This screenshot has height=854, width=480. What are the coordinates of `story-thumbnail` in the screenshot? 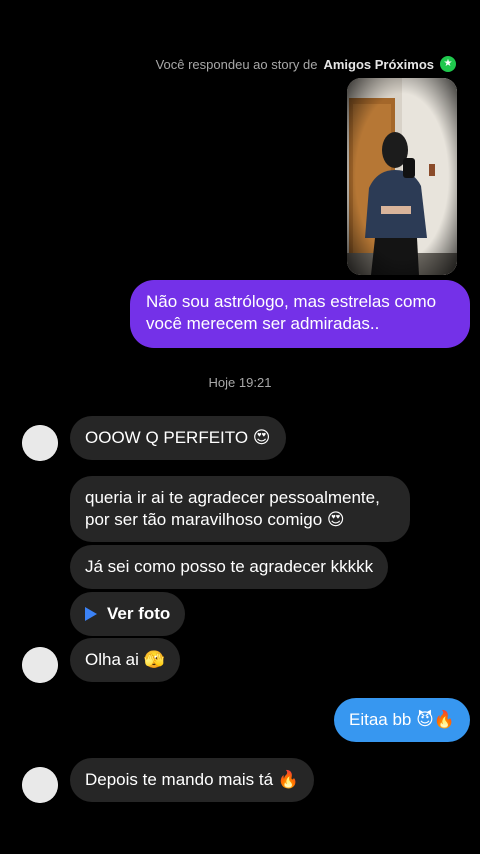 It's located at (402, 176).